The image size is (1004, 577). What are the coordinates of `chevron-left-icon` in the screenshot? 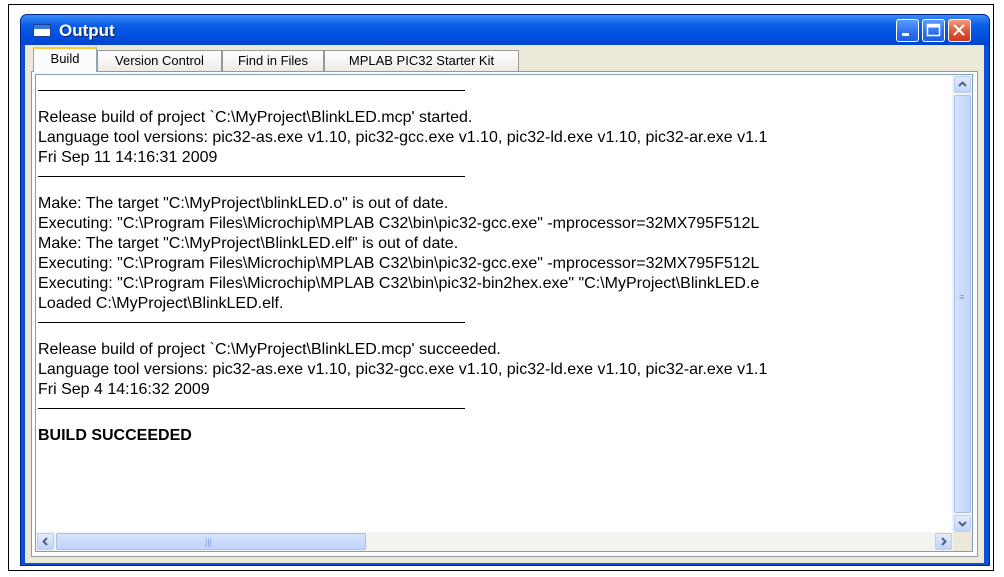 It's located at (45, 541).